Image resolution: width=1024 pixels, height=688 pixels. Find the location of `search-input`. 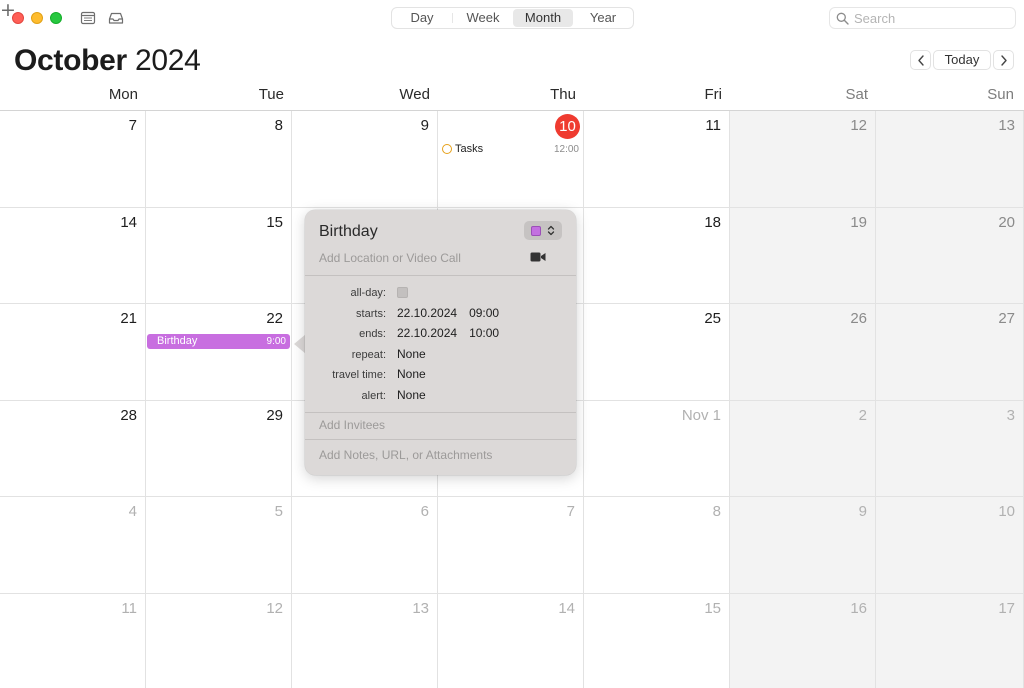

search-input is located at coordinates (931, 18).